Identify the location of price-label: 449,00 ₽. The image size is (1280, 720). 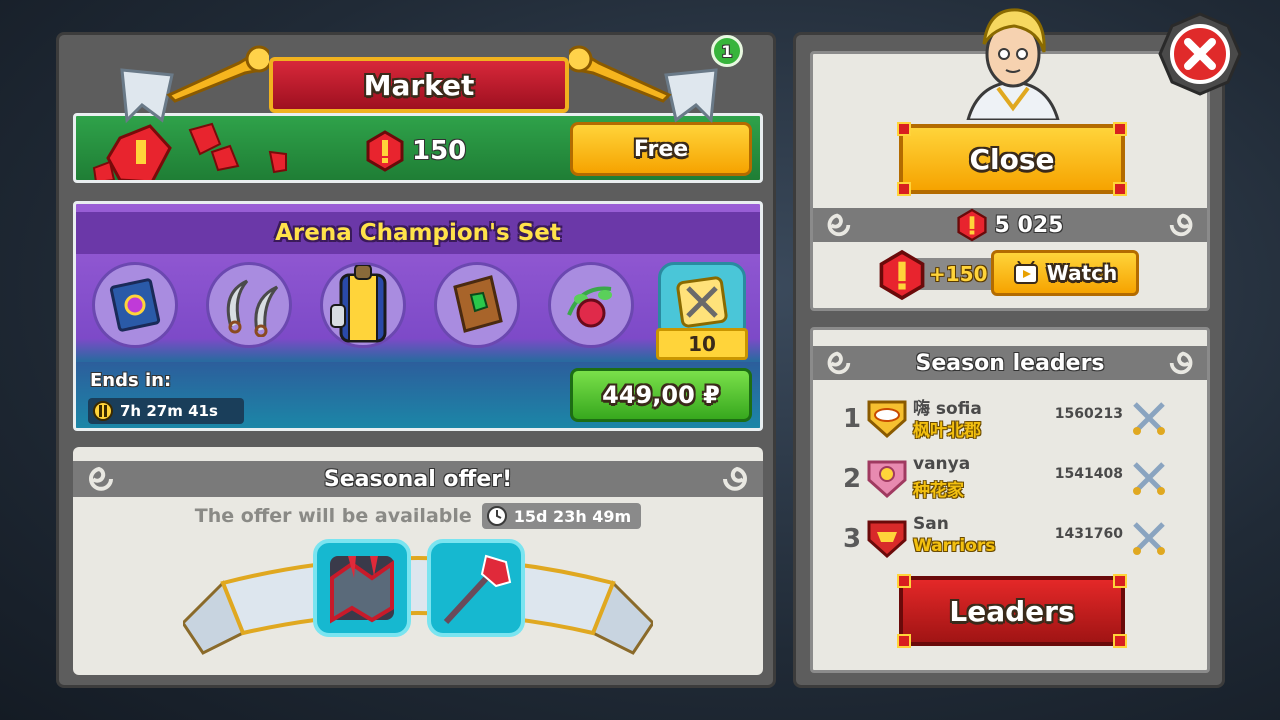
(661, 395).